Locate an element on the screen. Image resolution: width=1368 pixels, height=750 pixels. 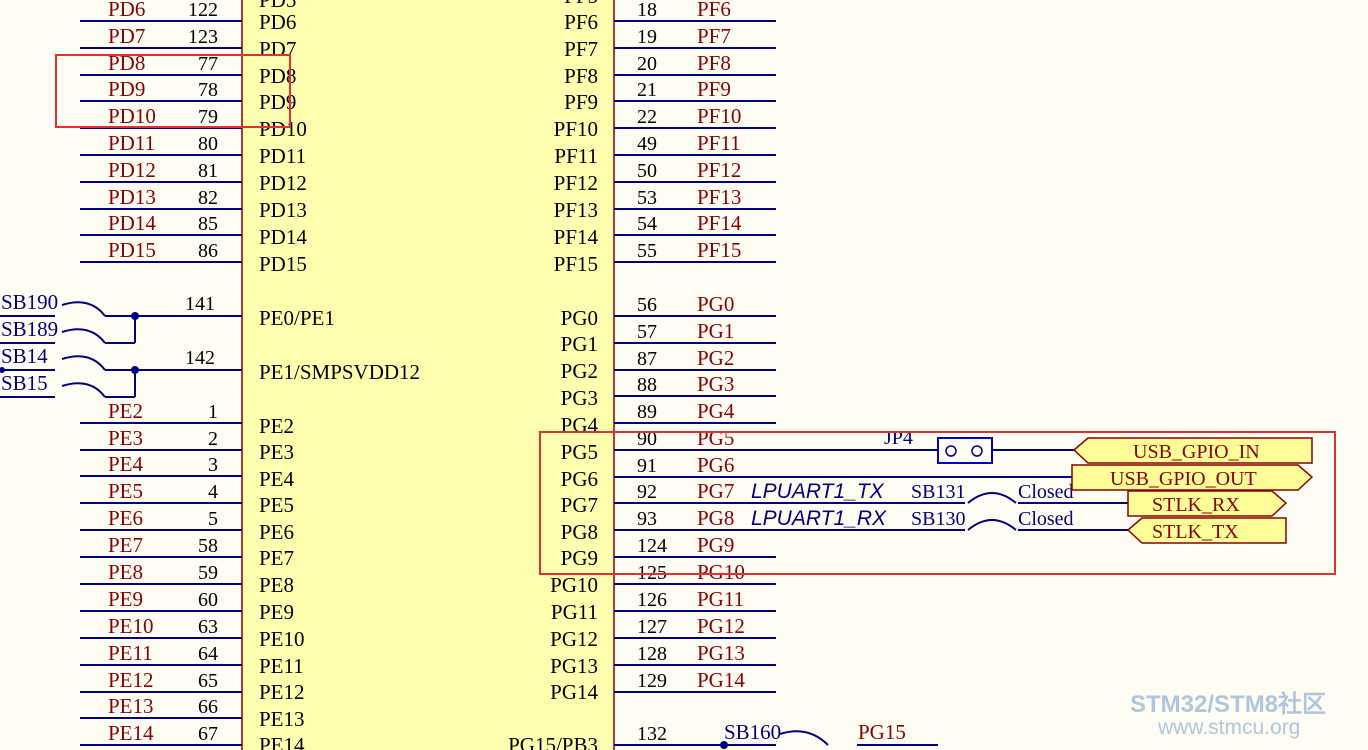
pe1-solder-bridge-net: 142 SB14 SB15 is located at coordinates (121, 371).